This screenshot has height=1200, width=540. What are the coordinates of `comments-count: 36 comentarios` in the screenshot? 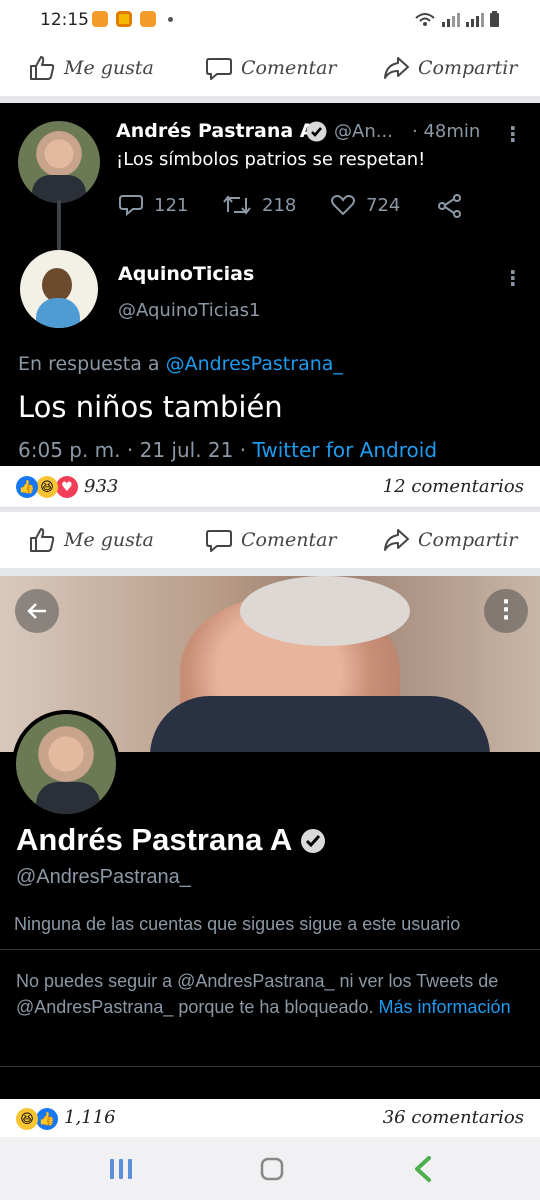 It's located at (453, 1117).